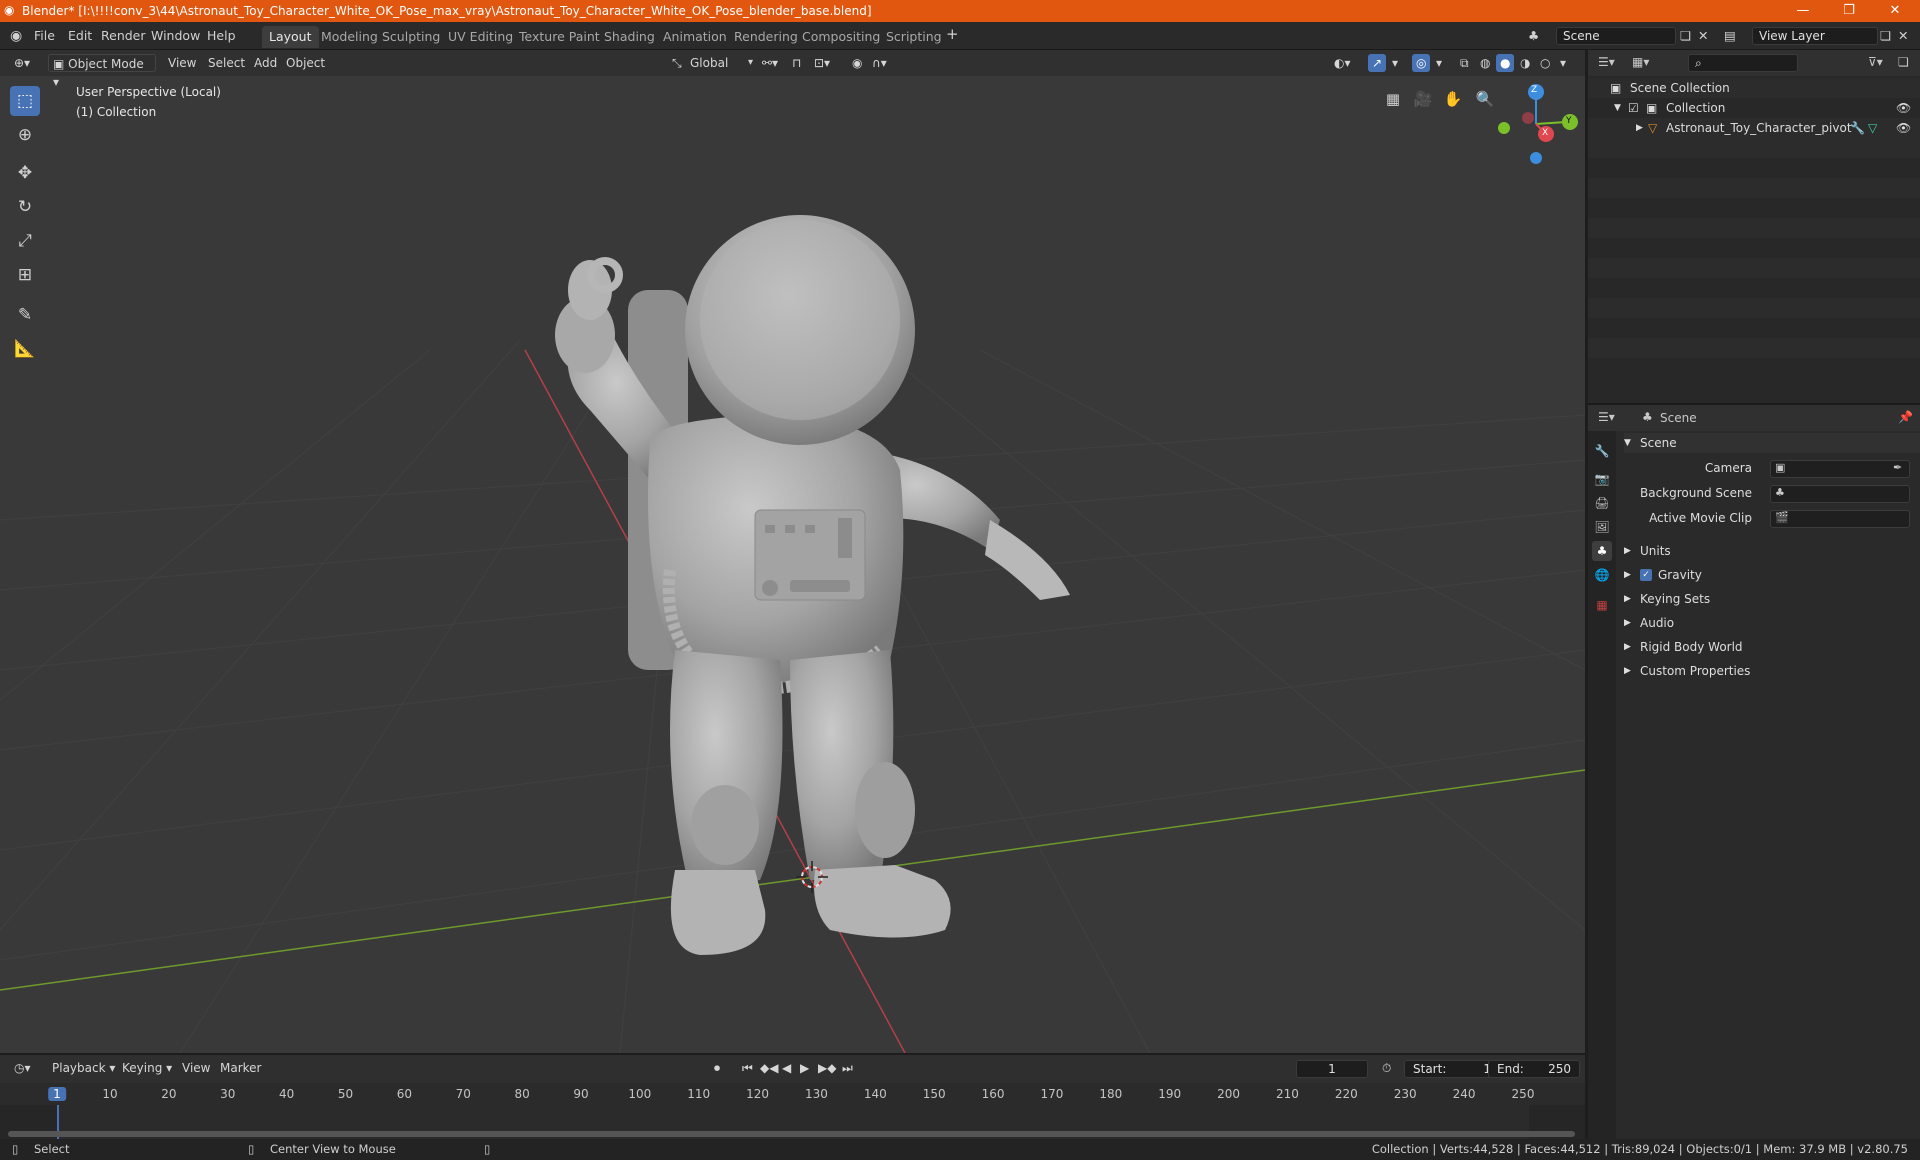  I want to click on solid-shading-icon: ●, so click(1505, 63).